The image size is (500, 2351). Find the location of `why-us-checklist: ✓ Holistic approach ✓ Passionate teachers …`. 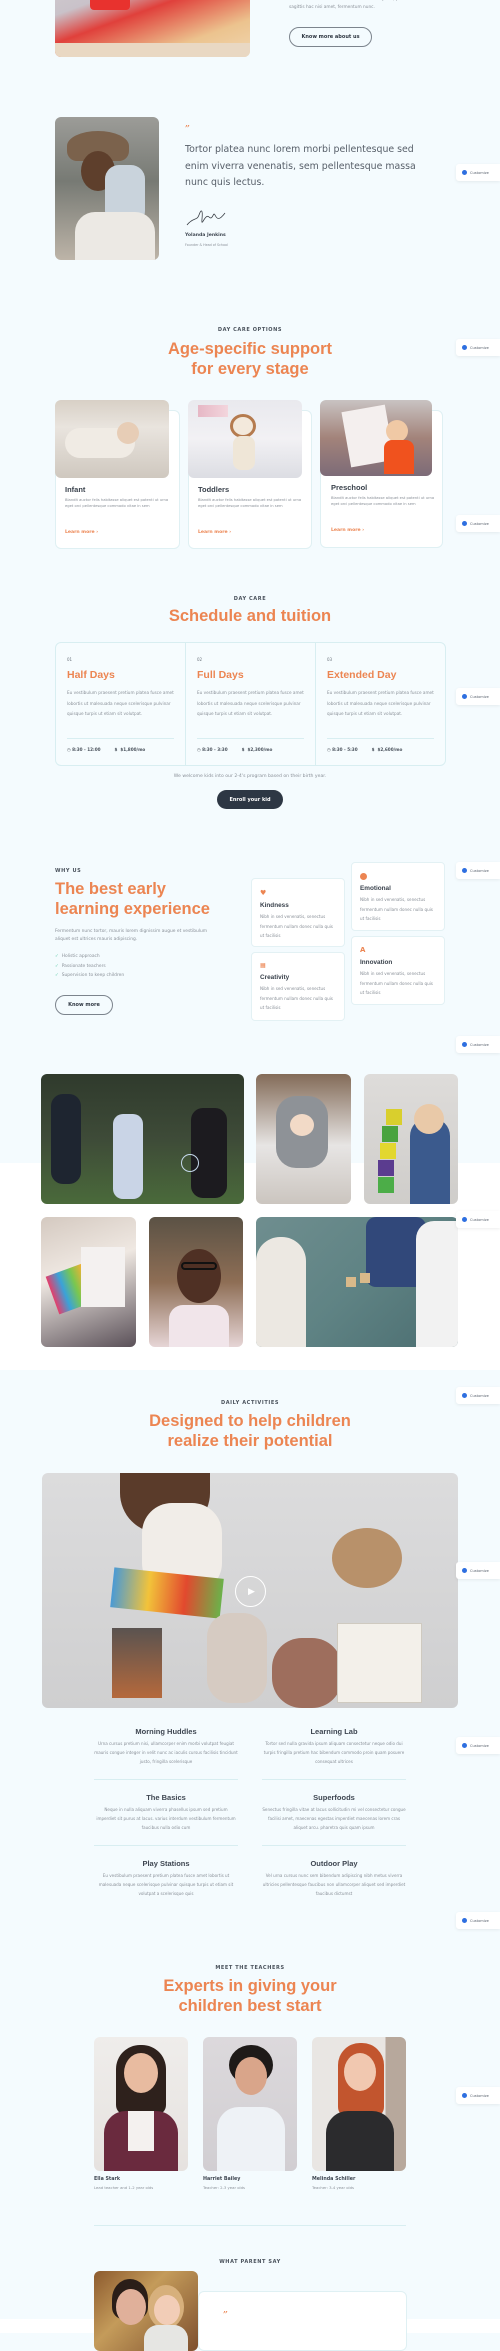

why-us-checklist: ✓ Holistic approach ✓ Passionate teachers … is located at coordinates (89, 966).